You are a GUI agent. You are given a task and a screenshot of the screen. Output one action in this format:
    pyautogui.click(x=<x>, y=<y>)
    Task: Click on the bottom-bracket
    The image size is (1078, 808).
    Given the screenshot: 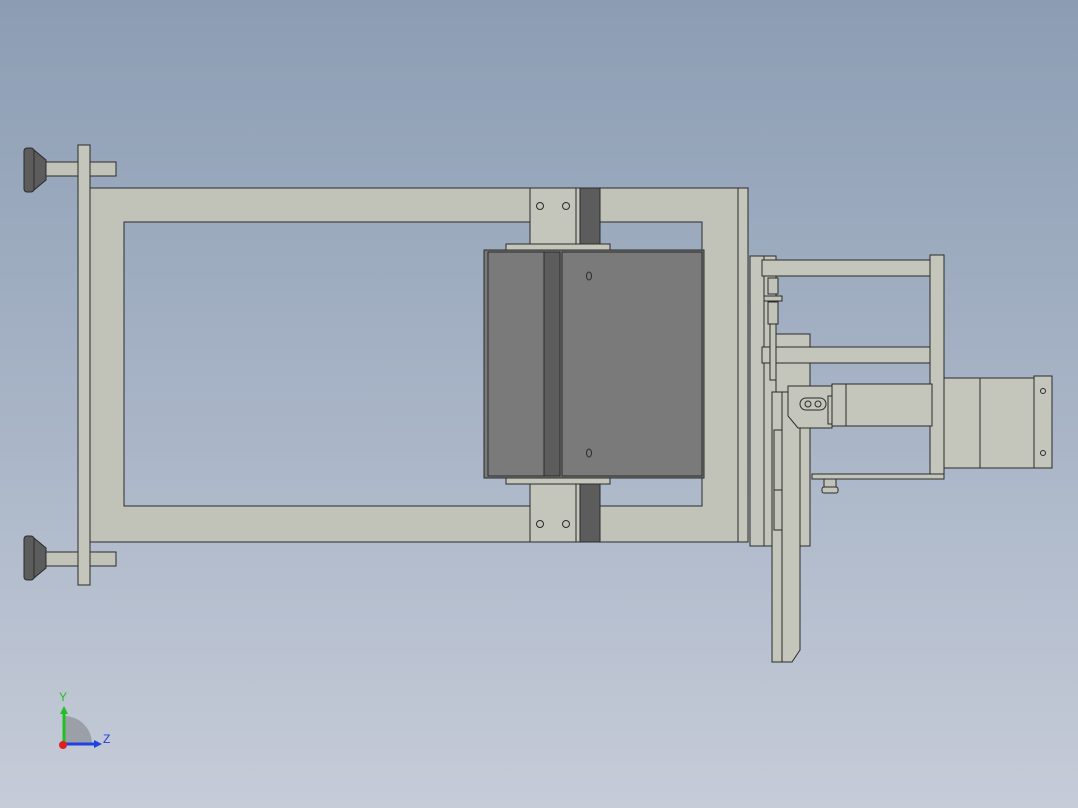 What is the action you would take?
    pyautogui.click(x=565, y=513)
    